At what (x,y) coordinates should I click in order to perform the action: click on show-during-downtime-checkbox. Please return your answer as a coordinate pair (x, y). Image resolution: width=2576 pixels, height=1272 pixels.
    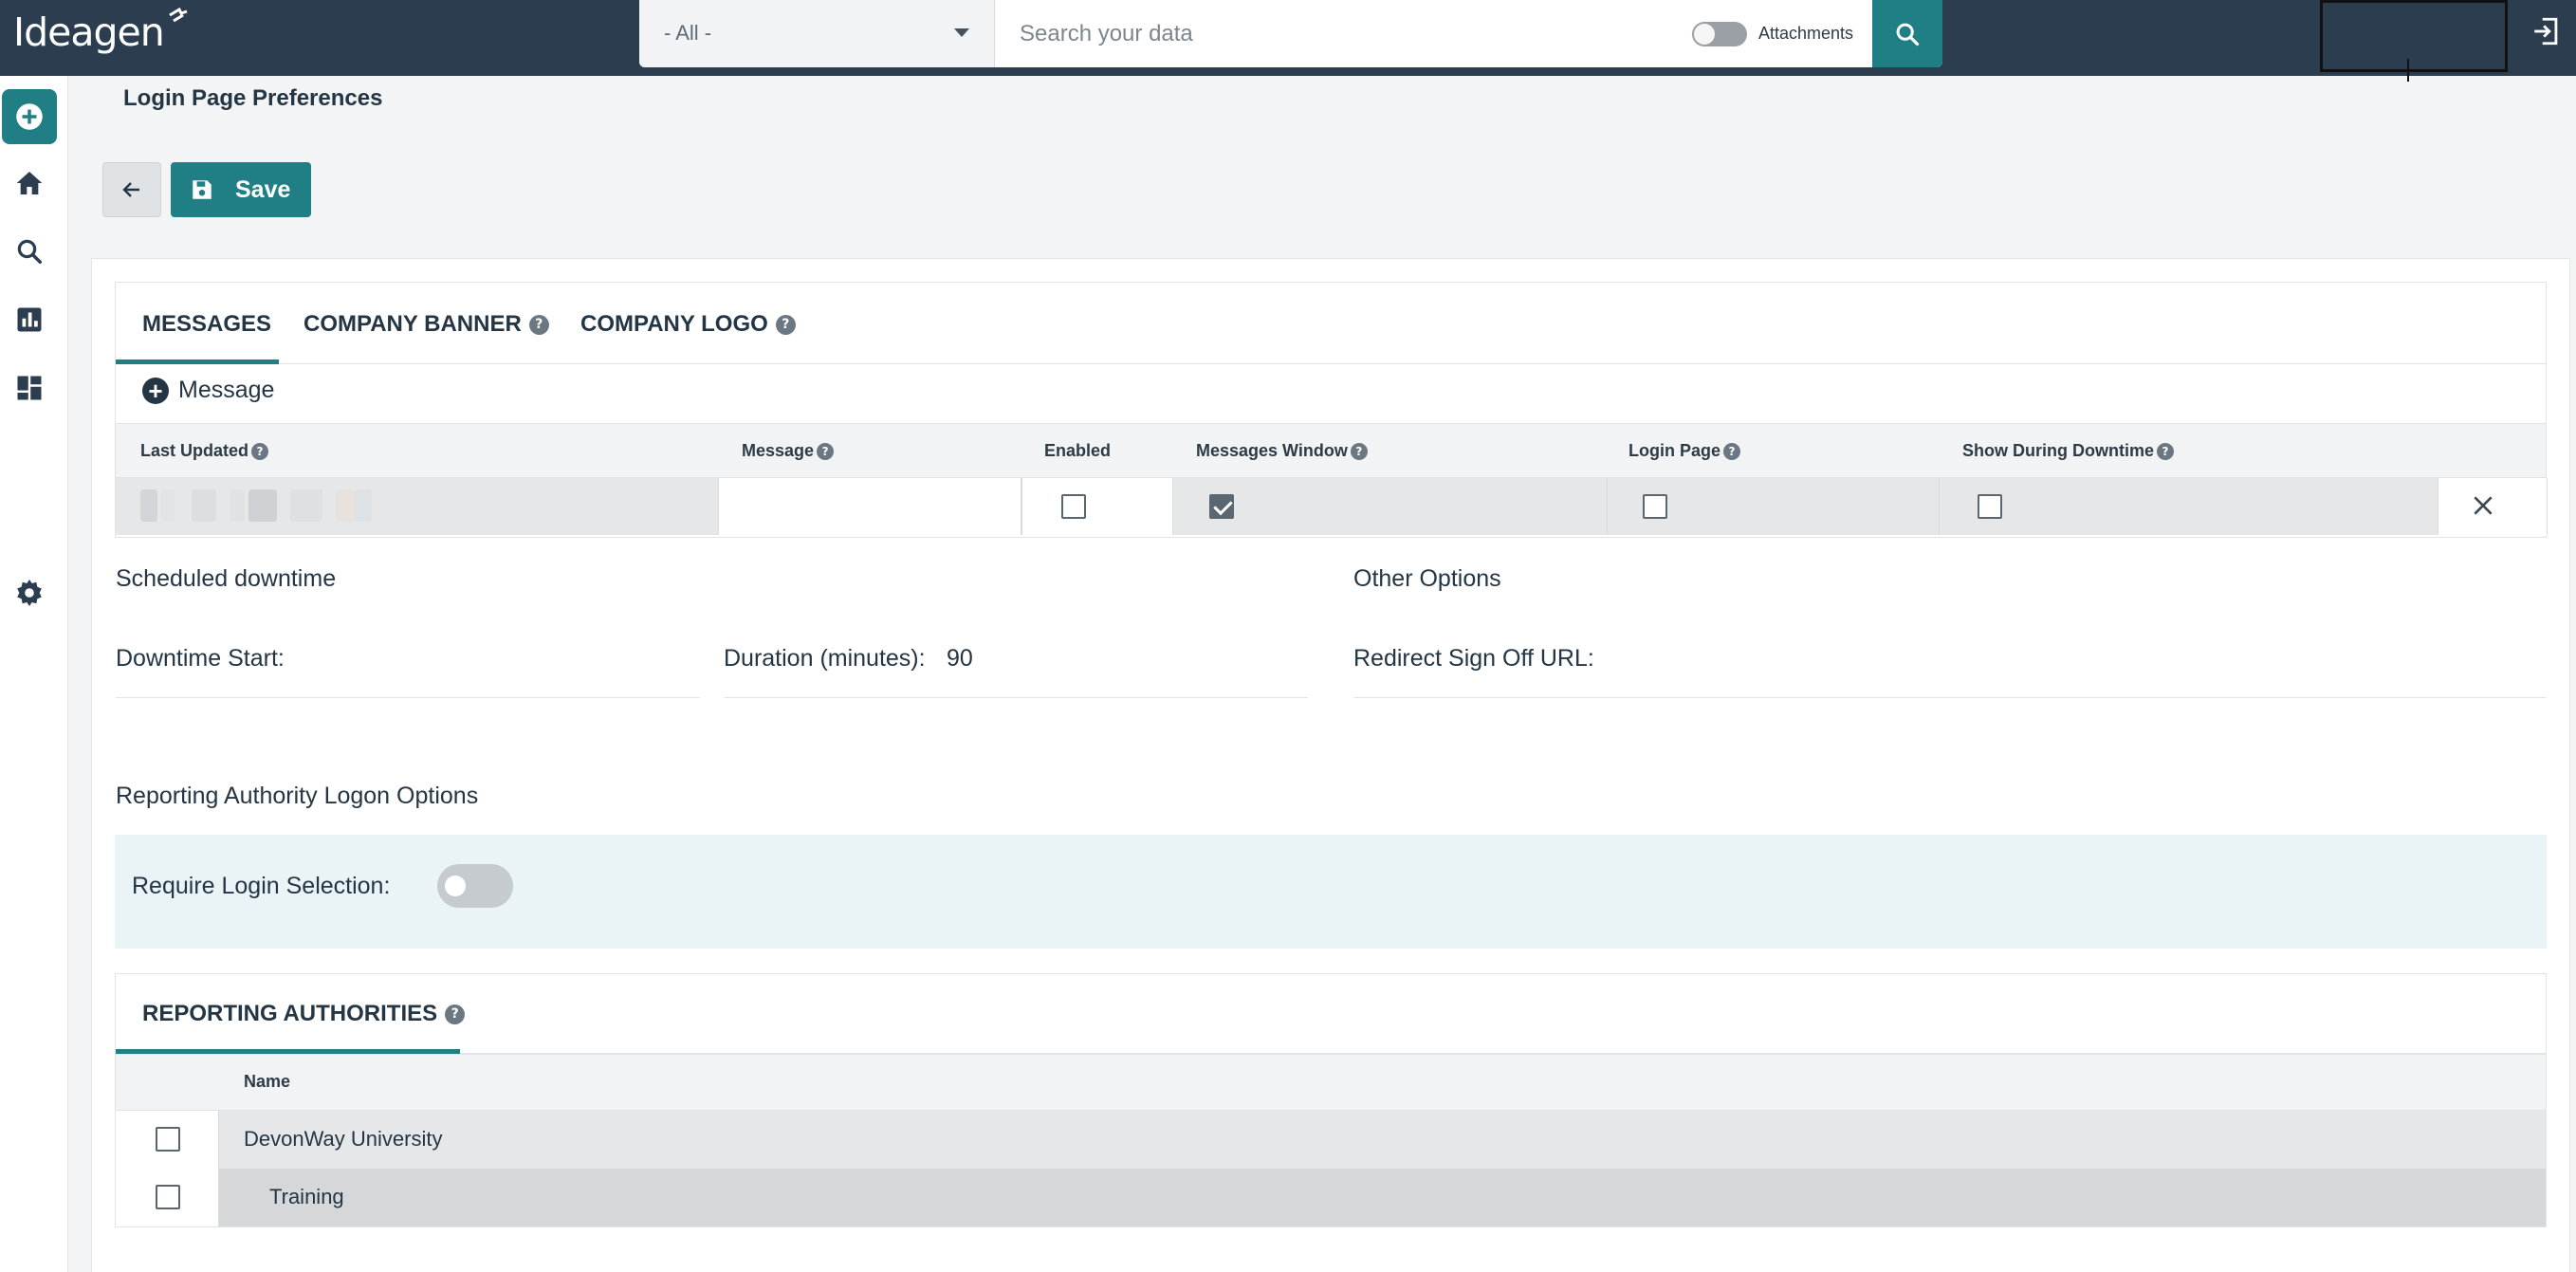
    Looking at the image, I should click on (1990, 506).